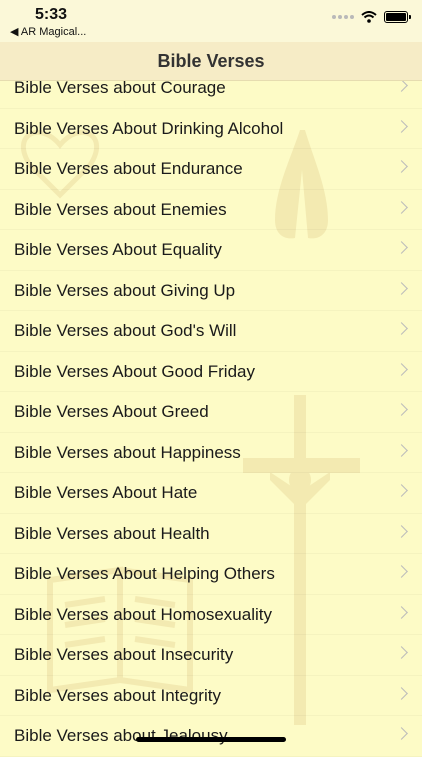  Describe the element at coordinates (211, 534) in the screenshot. I see `list-item: Bible Verses about Health` at that location.